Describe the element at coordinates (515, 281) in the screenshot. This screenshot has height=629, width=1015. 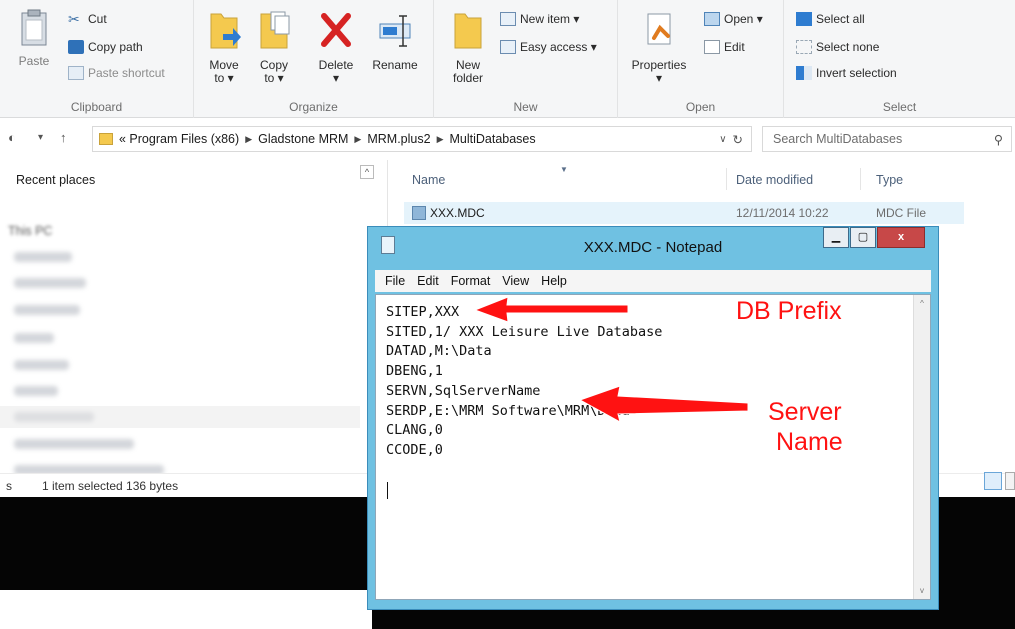
I see `menu-view: View` at that location.